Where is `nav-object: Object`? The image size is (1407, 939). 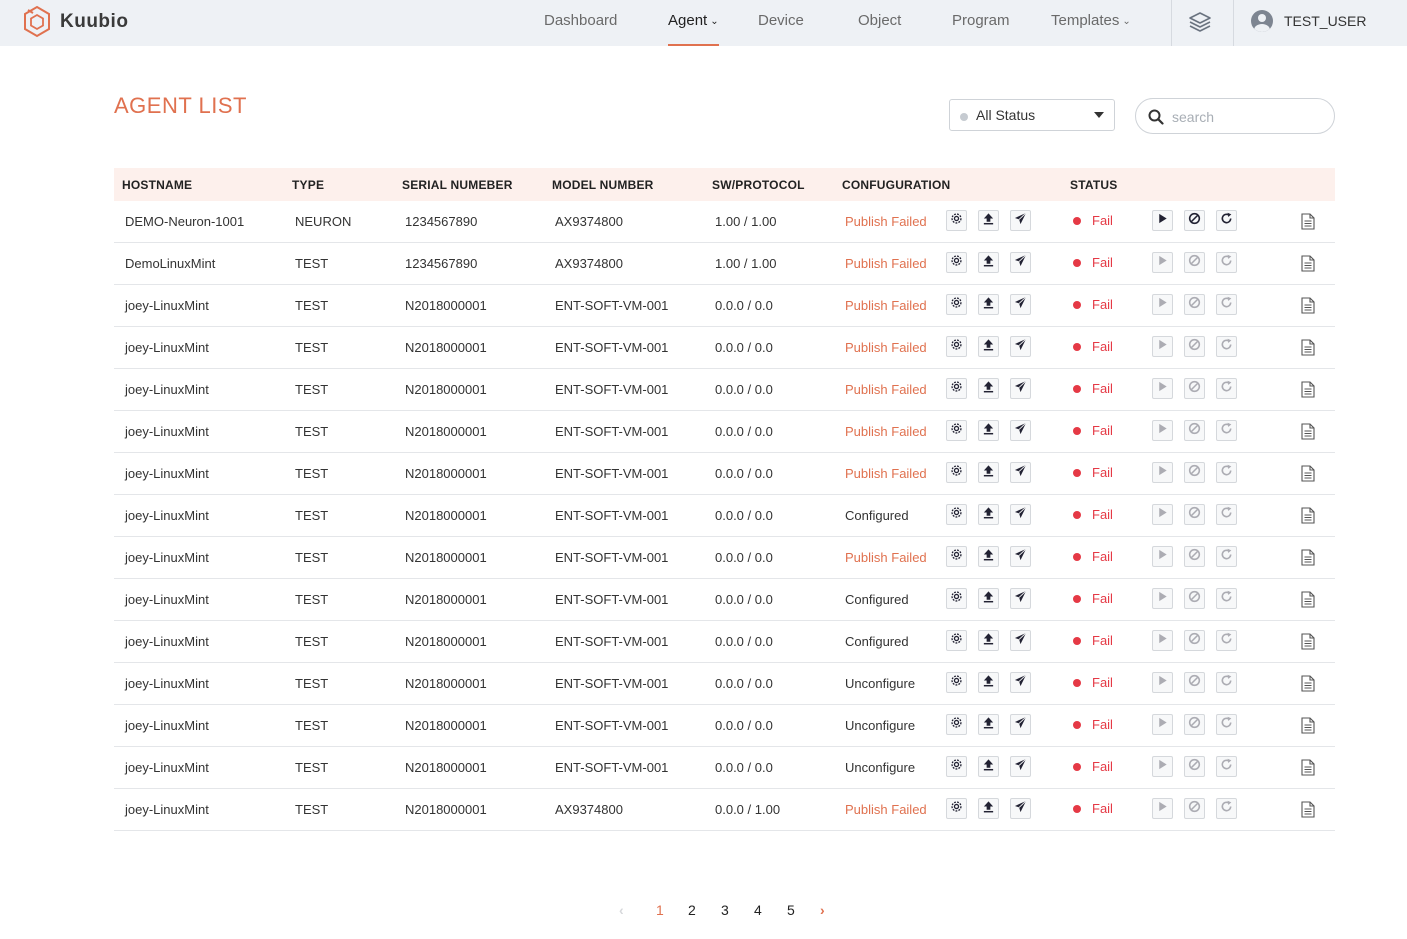 nav-object: Object is located at coordinates (879, 23).